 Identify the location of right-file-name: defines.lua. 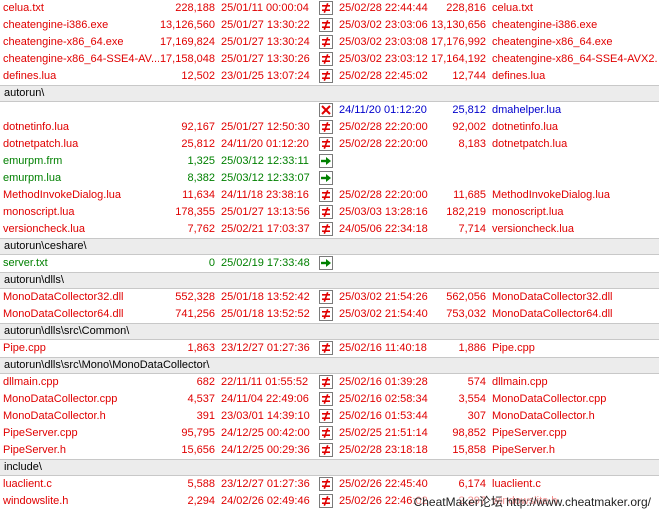
(519, 76).